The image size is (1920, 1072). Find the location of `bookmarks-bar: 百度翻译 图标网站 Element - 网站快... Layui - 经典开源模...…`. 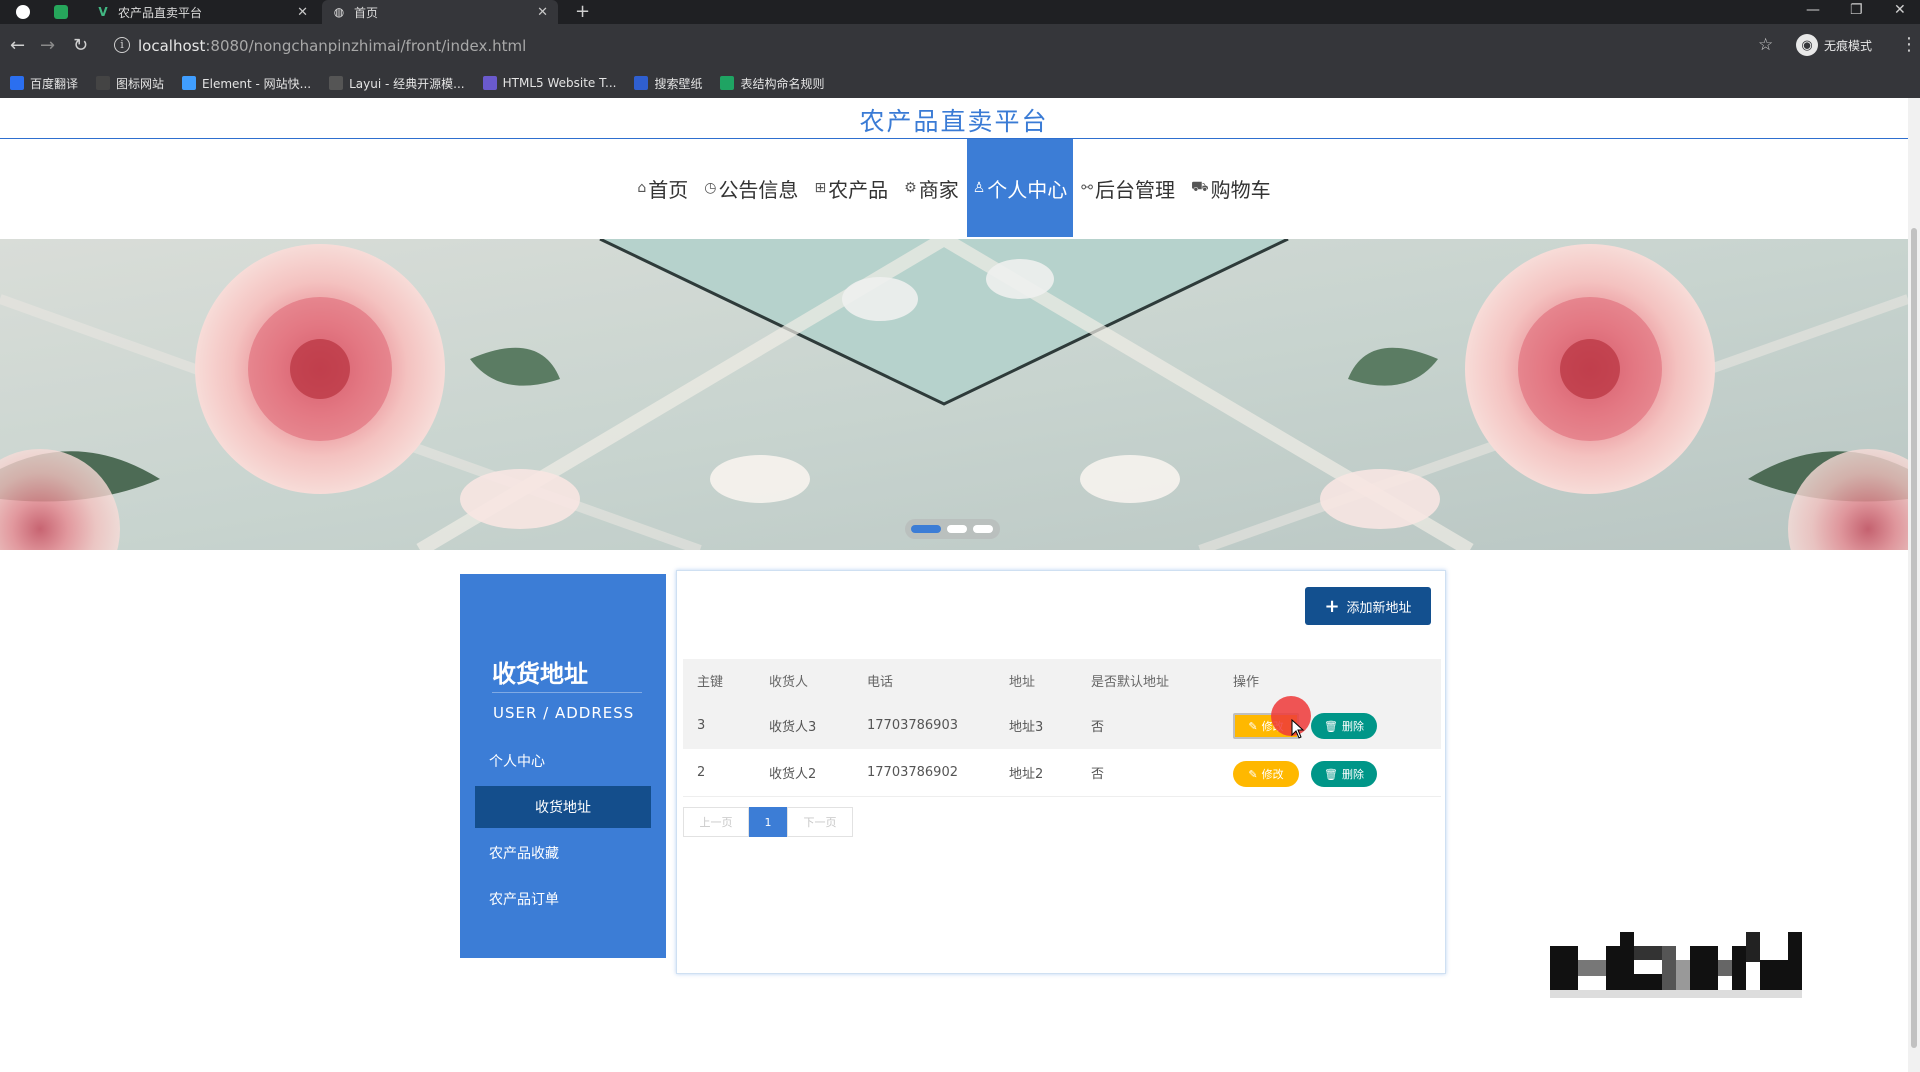

bookmarks-bar: 百度翻译 图标网站 Element - 网站快... Layui - 经典开源模...… is located at coordinates (960, 83).